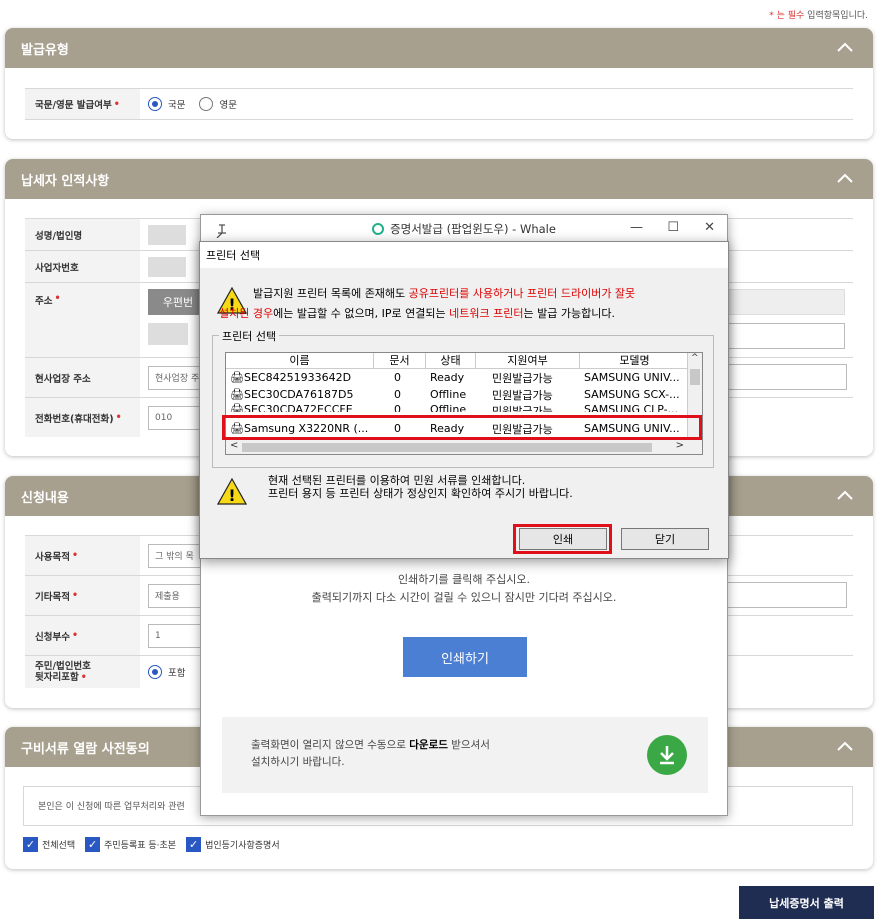  I want to click on check-corporate-register: ✓, so click(194, 844).